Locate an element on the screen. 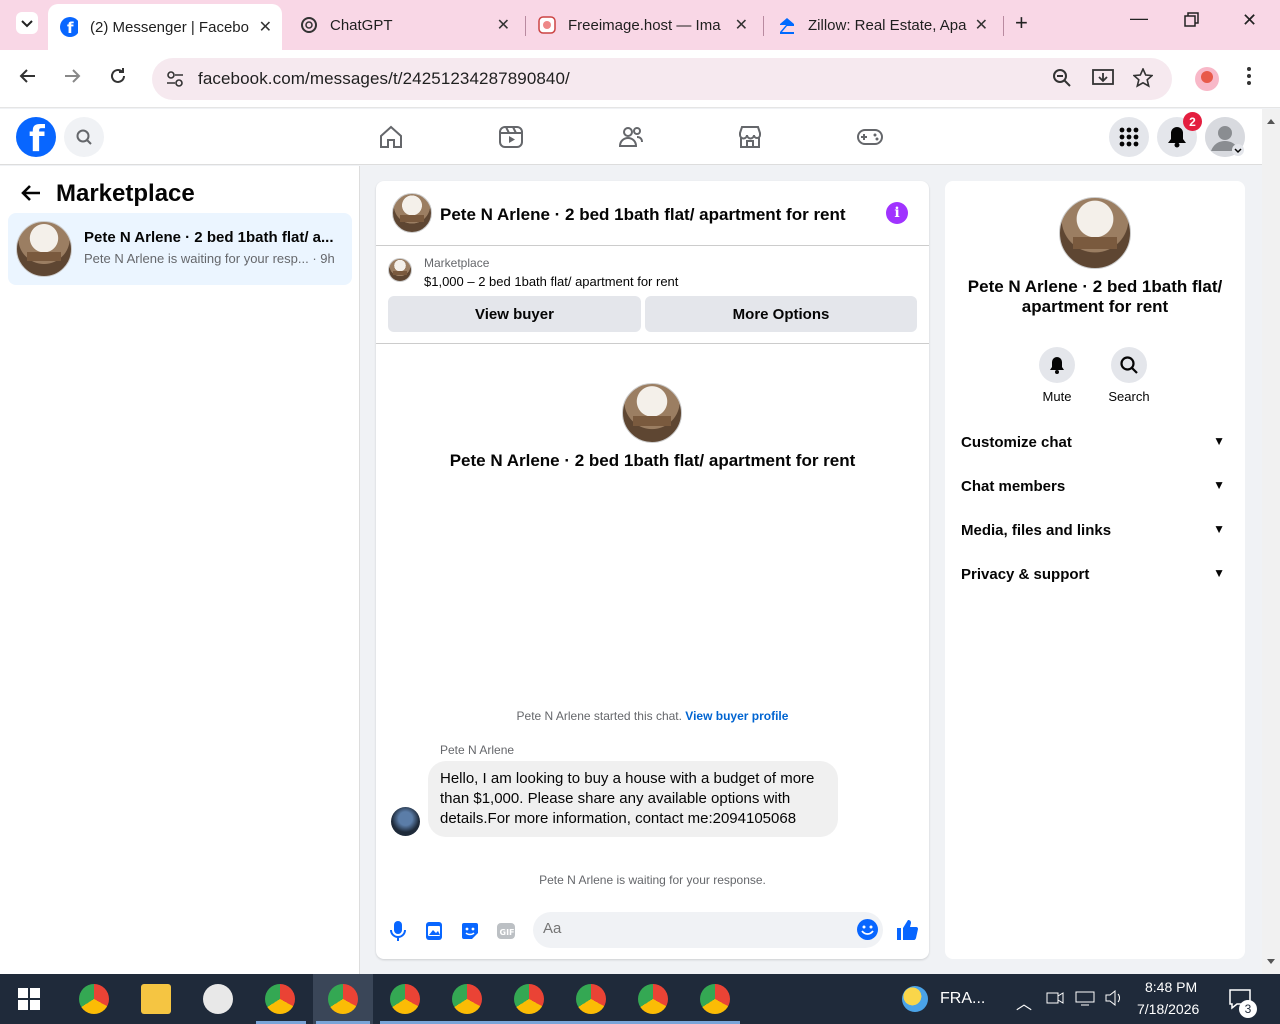  chrome-taskbar-icon is located at coordinates (94, 999).